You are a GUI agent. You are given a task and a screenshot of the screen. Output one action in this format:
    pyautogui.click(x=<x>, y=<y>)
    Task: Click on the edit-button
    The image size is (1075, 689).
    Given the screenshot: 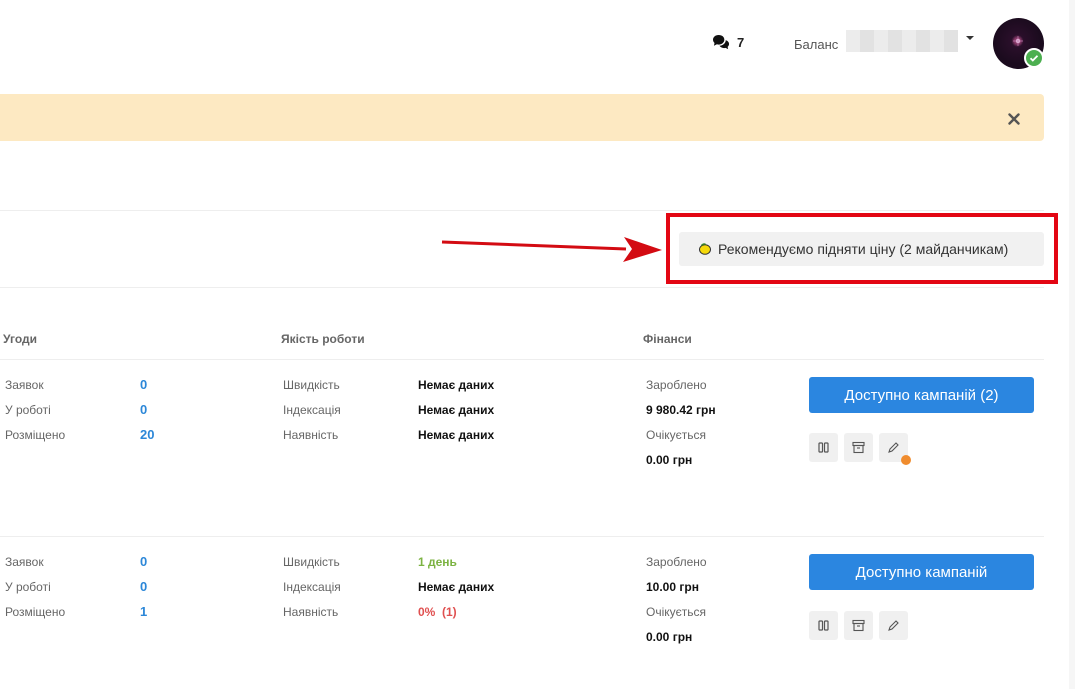 What is the action you would take?
    pyautogui.click(x=893, y=625)
    